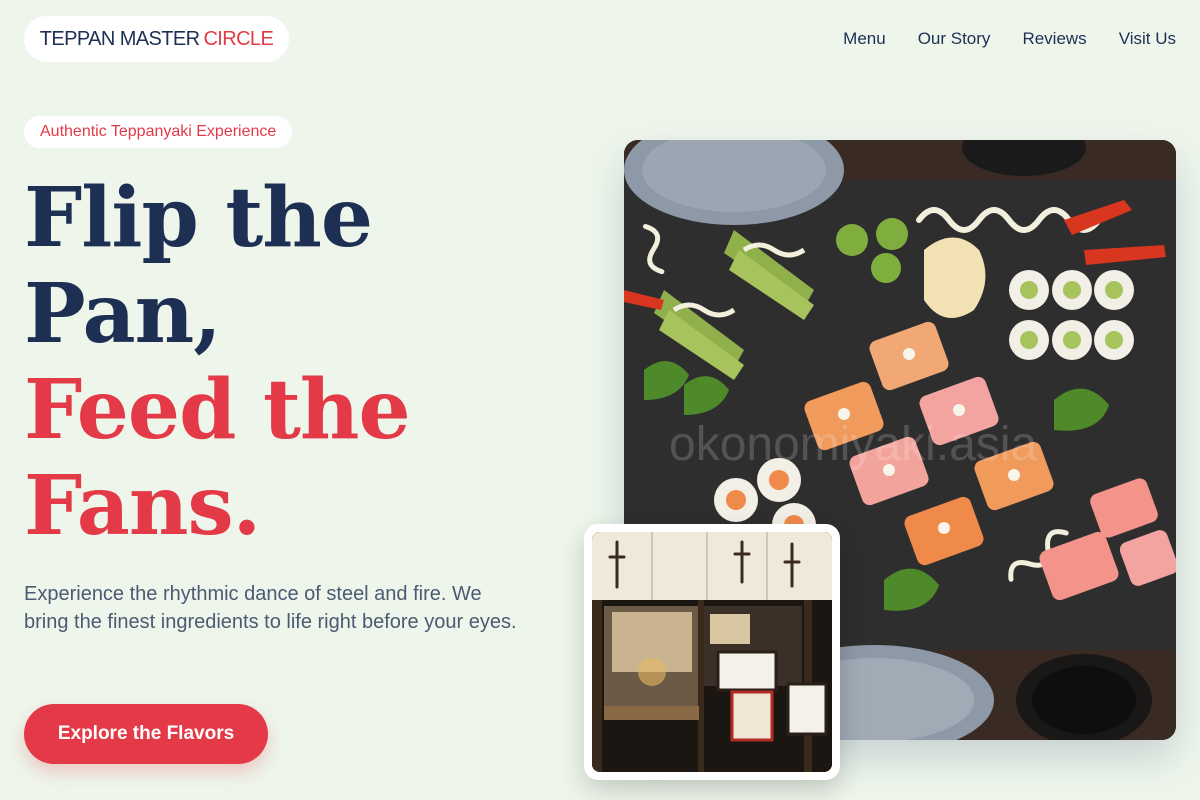  What do you see at coordinates (217, 410) in the screenshot?
I see `headline-line-3: Feed the` at bounding box center [217, 410].